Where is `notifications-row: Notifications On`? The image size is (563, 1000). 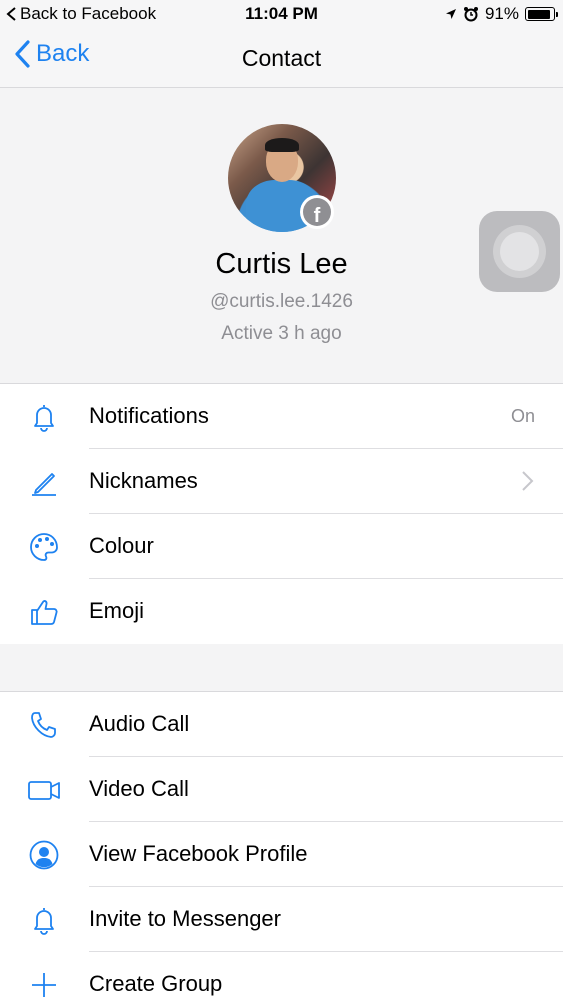
notifications-row: Notifications On is located at coordinates (281, 416).